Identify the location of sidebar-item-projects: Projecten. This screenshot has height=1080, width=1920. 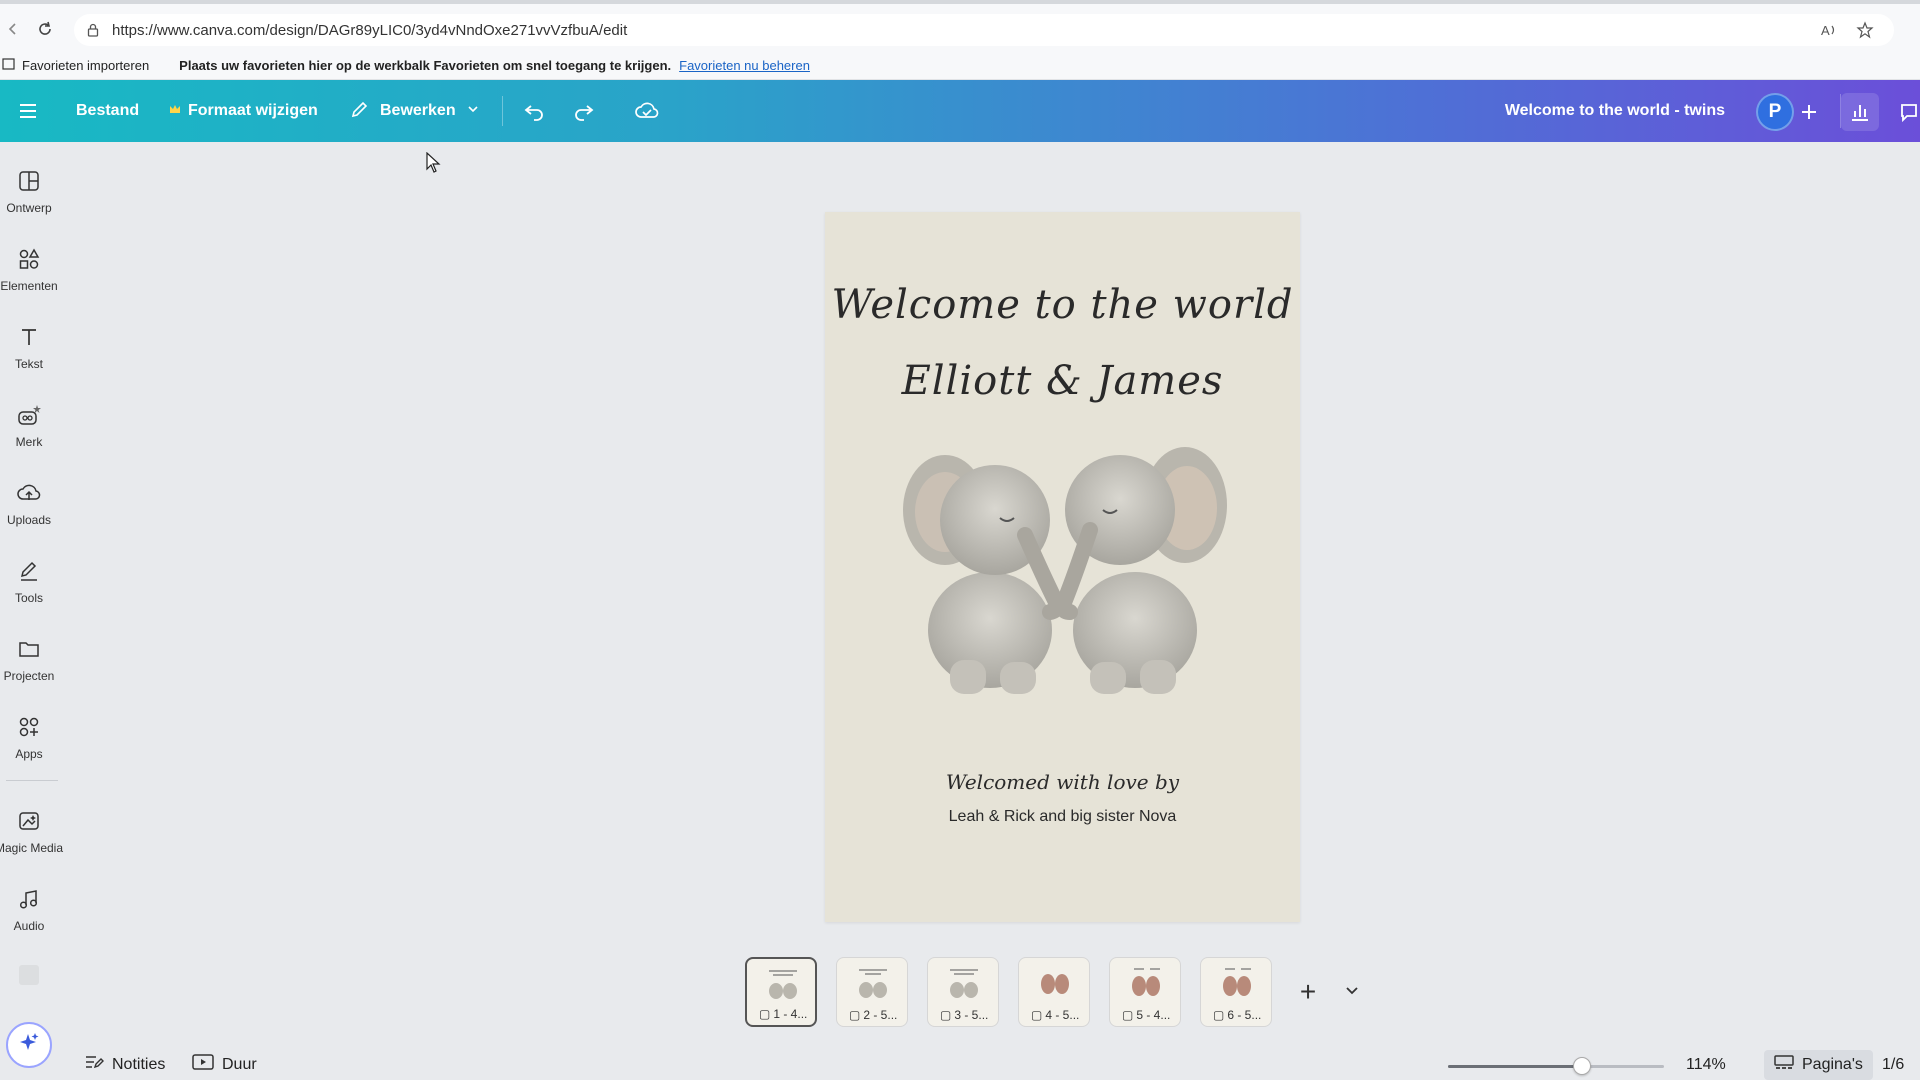
(29, 659).